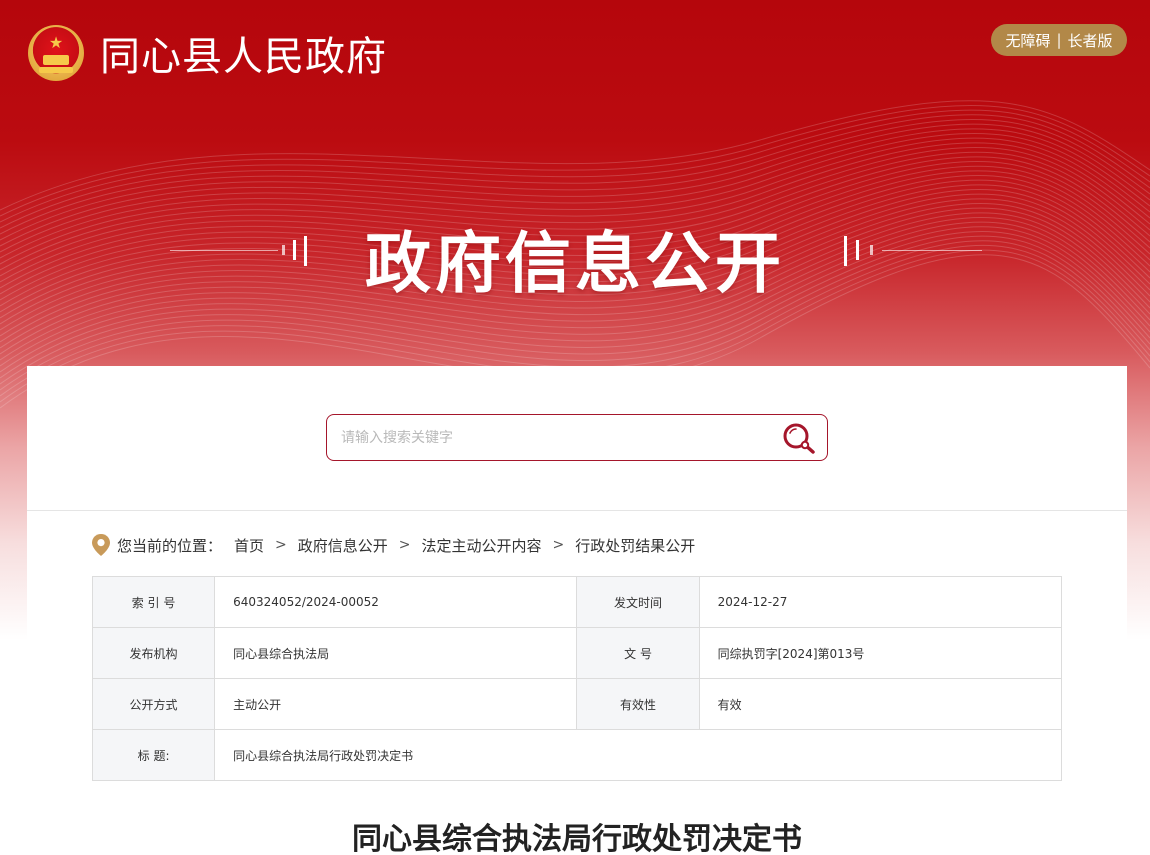  I want to click on banner-title: 政府信息公开, so click(575, 263).